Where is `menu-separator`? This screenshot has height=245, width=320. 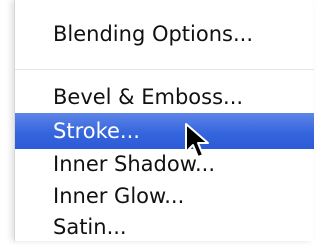
menu-separator is located at coordinates (164, 69).